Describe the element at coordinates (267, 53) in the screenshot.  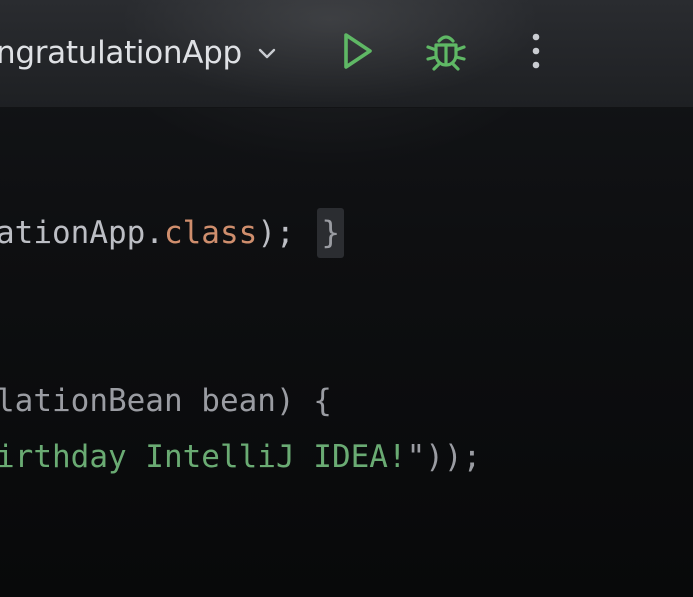
I see `chevron-down-icon` at that location.